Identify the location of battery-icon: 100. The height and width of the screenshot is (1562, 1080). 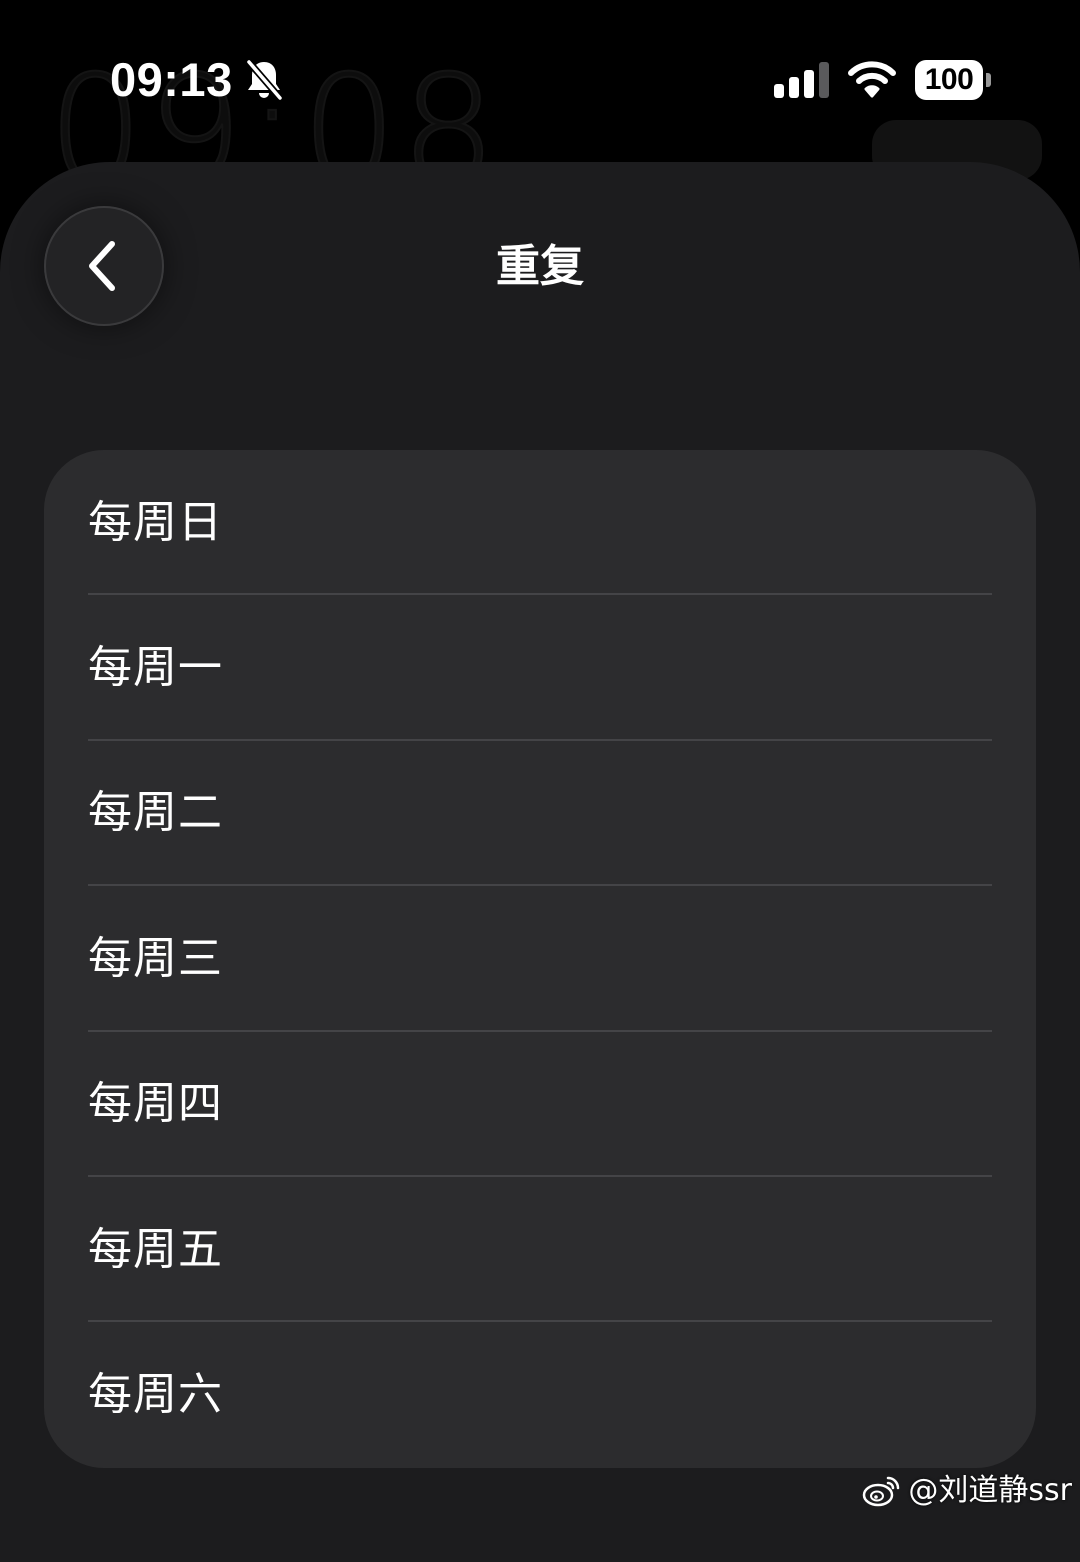
(953, 80).